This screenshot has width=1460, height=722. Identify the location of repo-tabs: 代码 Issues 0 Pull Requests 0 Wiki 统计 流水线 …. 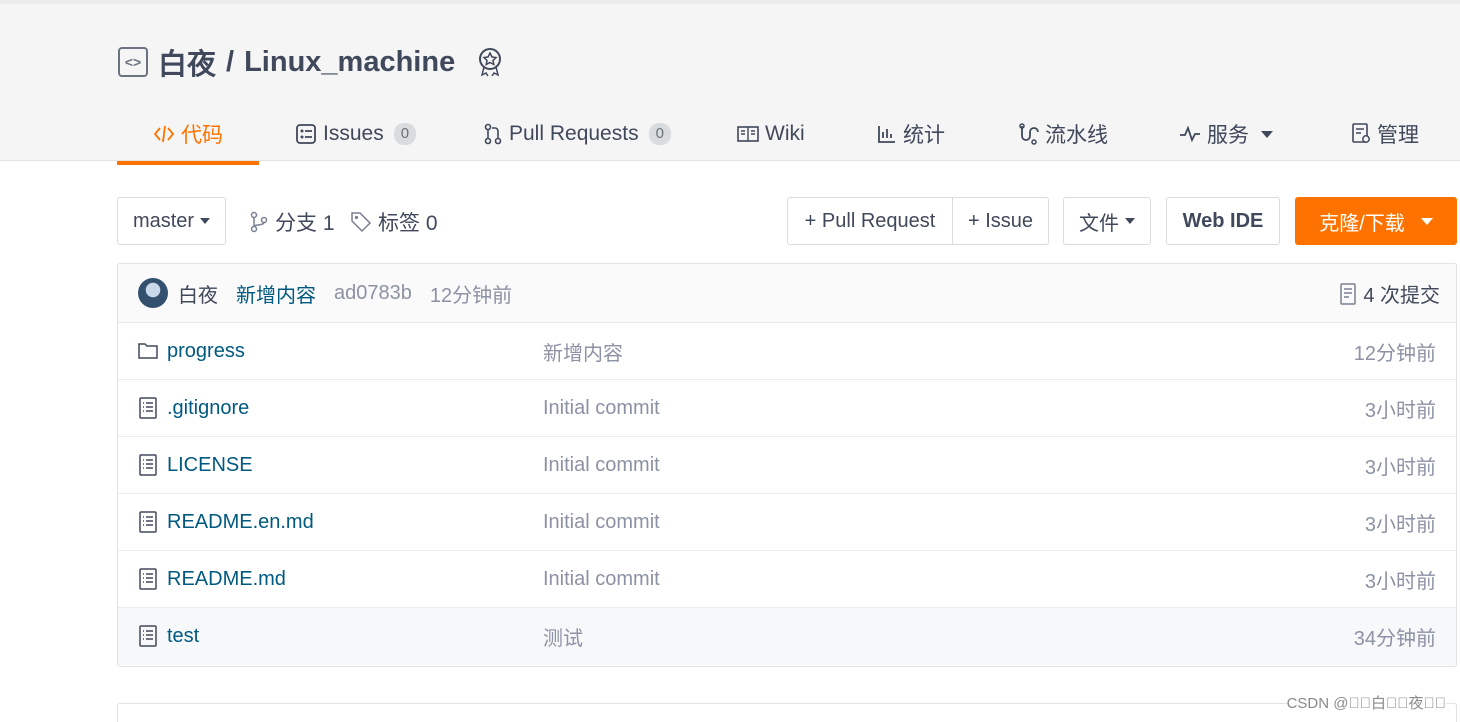
(788, 134).